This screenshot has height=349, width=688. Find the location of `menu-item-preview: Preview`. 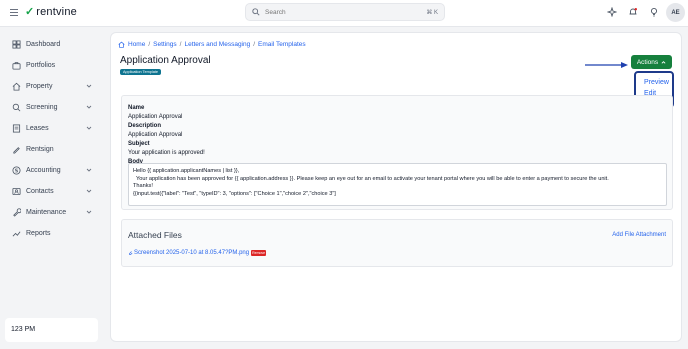

menu-item-preview: Preview is located at coordinates (654, 82).